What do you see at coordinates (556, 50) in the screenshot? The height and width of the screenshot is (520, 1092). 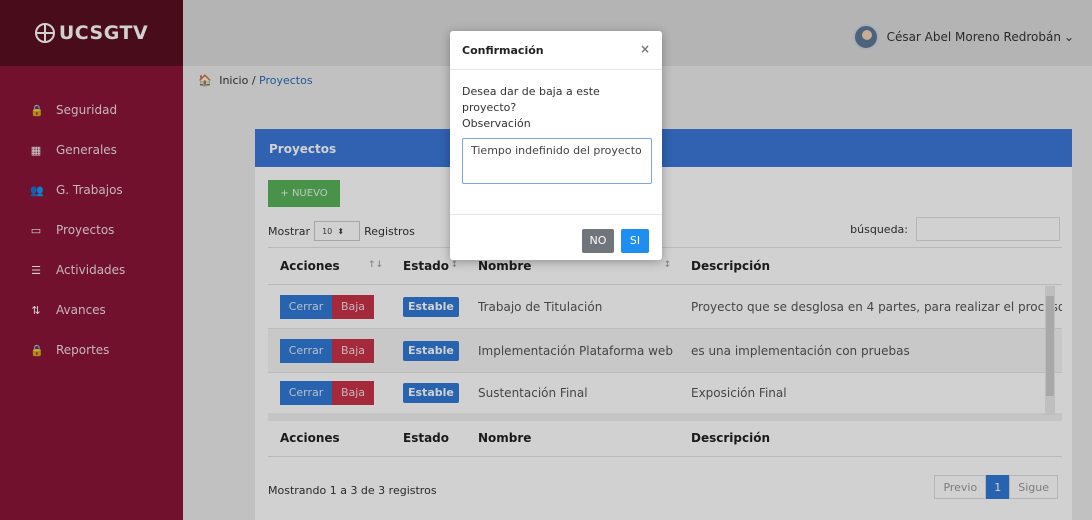 I see `dialog-header: Confirmación ×` at bounding box center [556, 50].